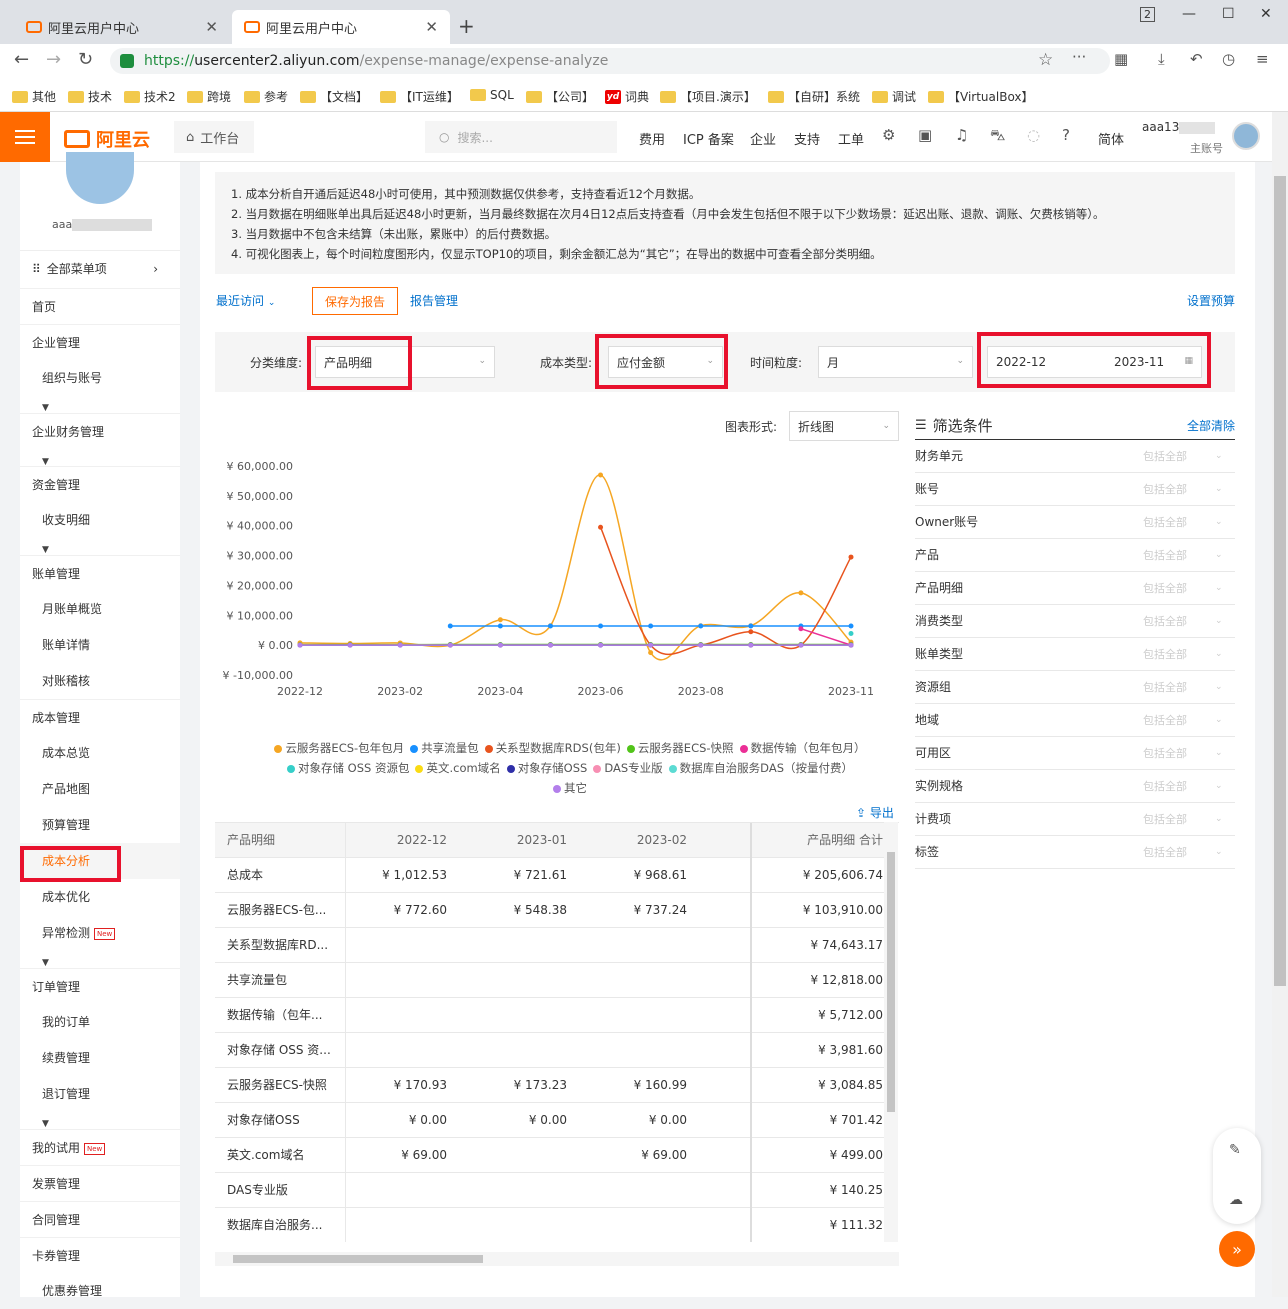 The height and width of the screenshot is (1309, 1288). Describe the element at coordinates (925, 135) in the screenshot. I see `terminal-icon: ▣` at that location.